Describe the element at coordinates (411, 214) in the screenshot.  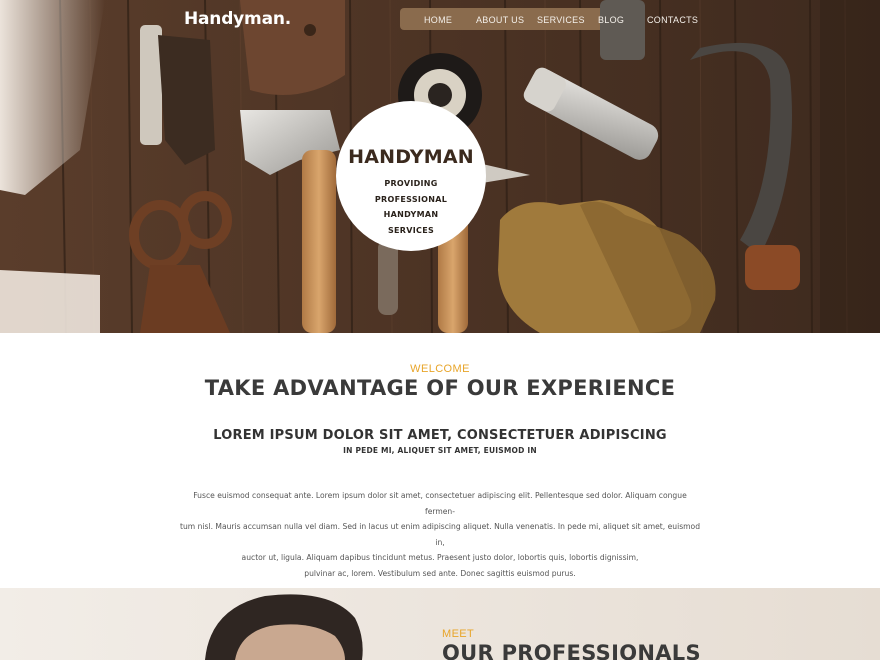
I see `badge-line: HANDYMAN` at that location.